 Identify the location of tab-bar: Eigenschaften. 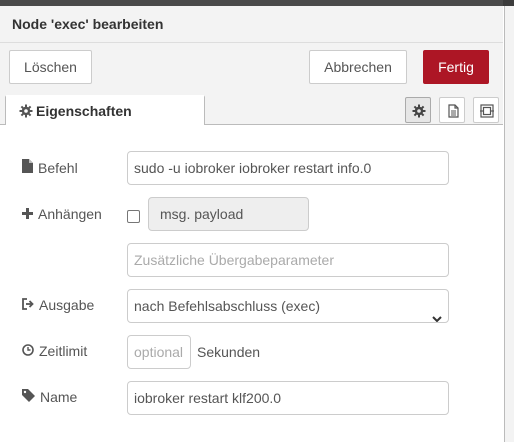
(251, 110).